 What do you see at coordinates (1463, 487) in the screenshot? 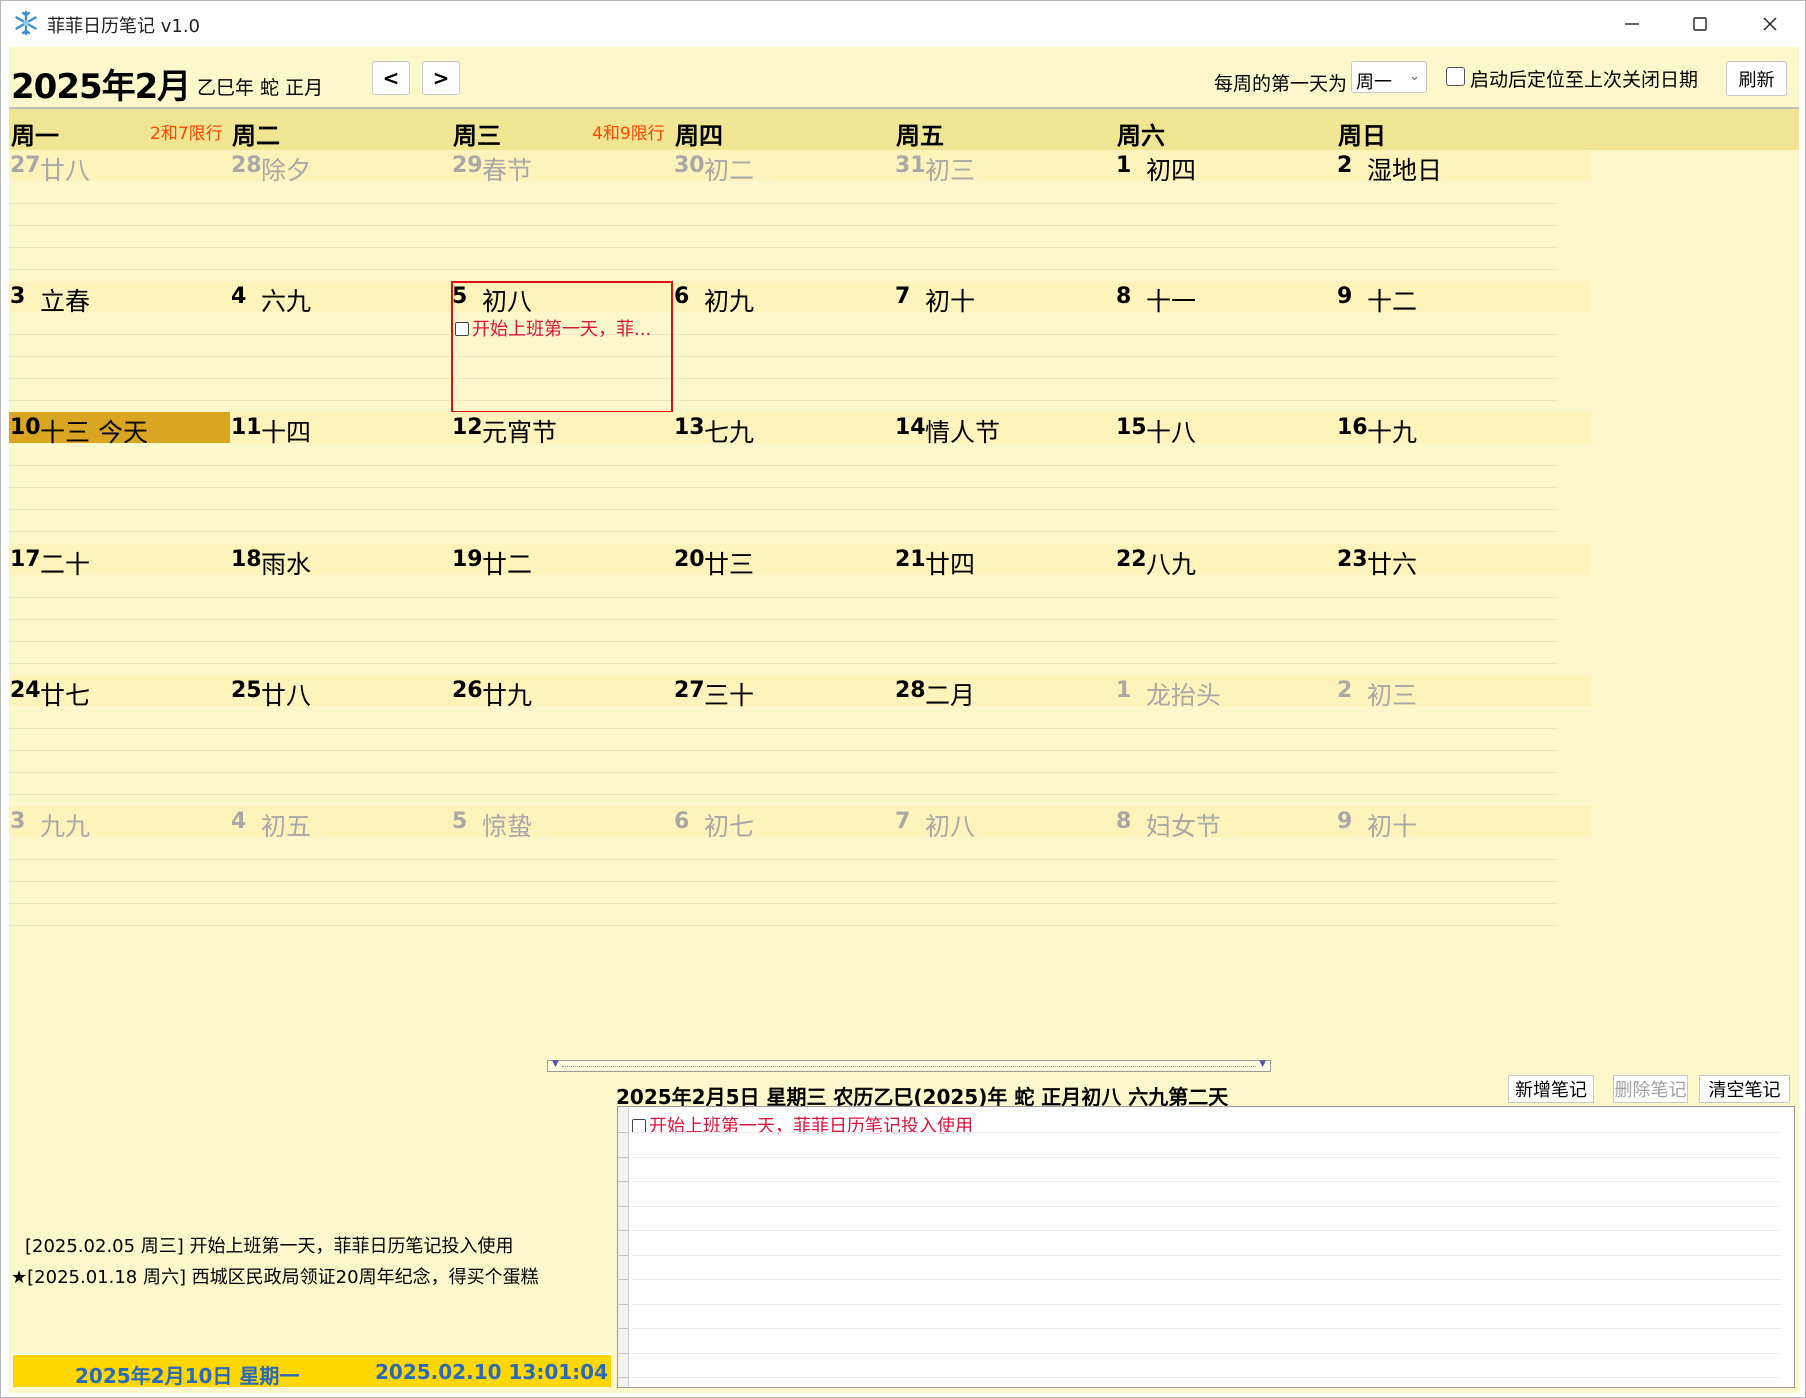
I see `day-cell: 16 十九` at bounding box center [1463, 487].